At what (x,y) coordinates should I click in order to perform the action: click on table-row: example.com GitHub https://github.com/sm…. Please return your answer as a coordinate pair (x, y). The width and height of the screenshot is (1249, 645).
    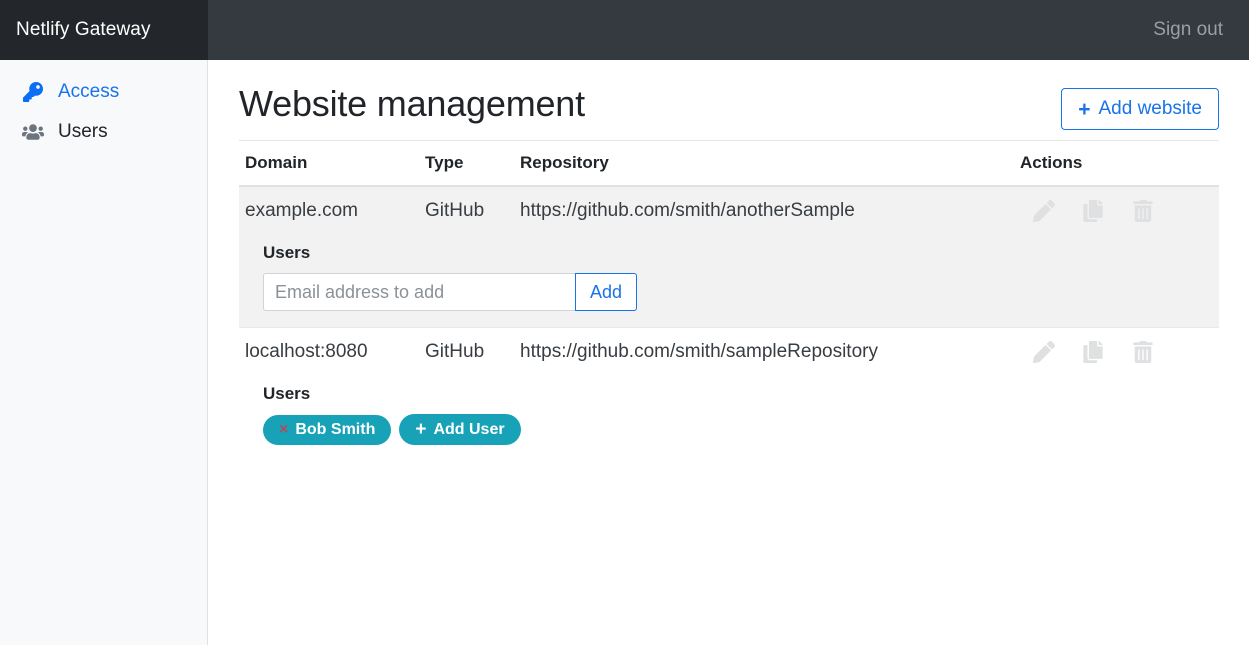
    Looking at the image, I should click on (729, 213).